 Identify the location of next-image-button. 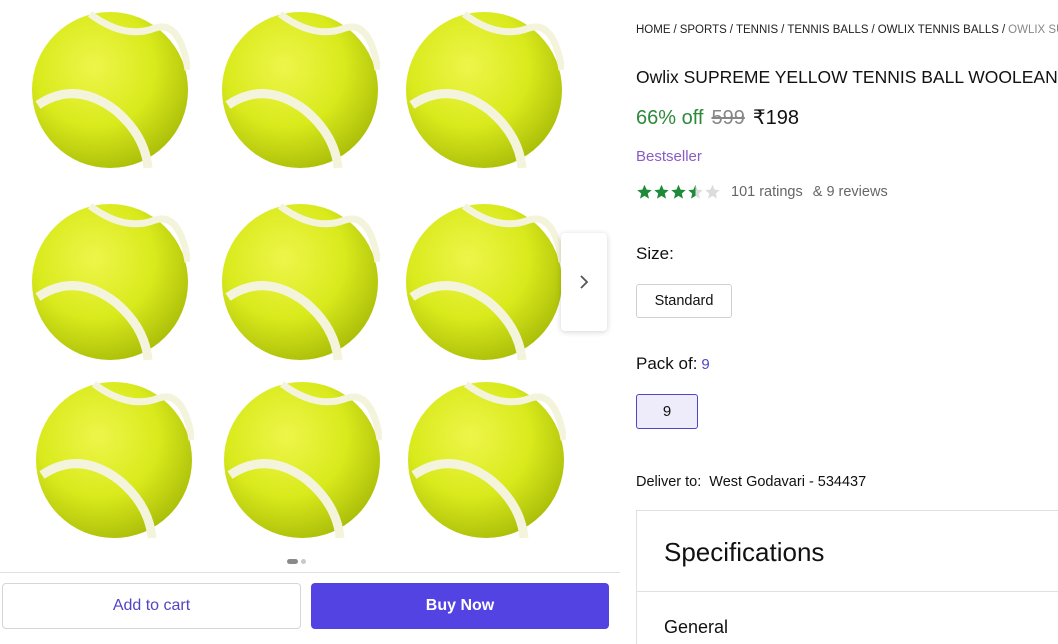
(584, 282).